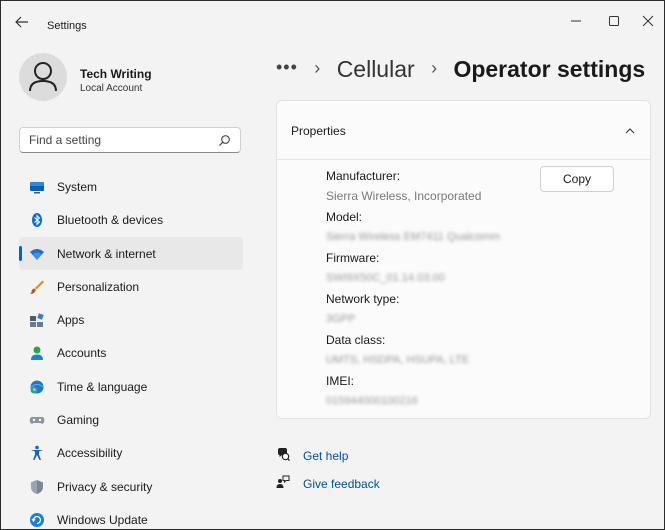  I want to click on data-class-value: UMTS, HSDPA, HSUPA, LTE, so click(398, 360).